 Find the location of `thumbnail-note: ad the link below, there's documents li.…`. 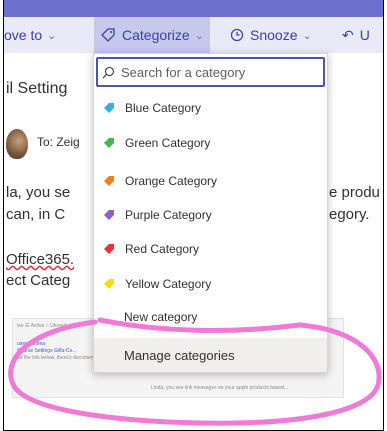

thumbnail-note: ad the link below, there's documents li.… is located at coordinates (61, 358).